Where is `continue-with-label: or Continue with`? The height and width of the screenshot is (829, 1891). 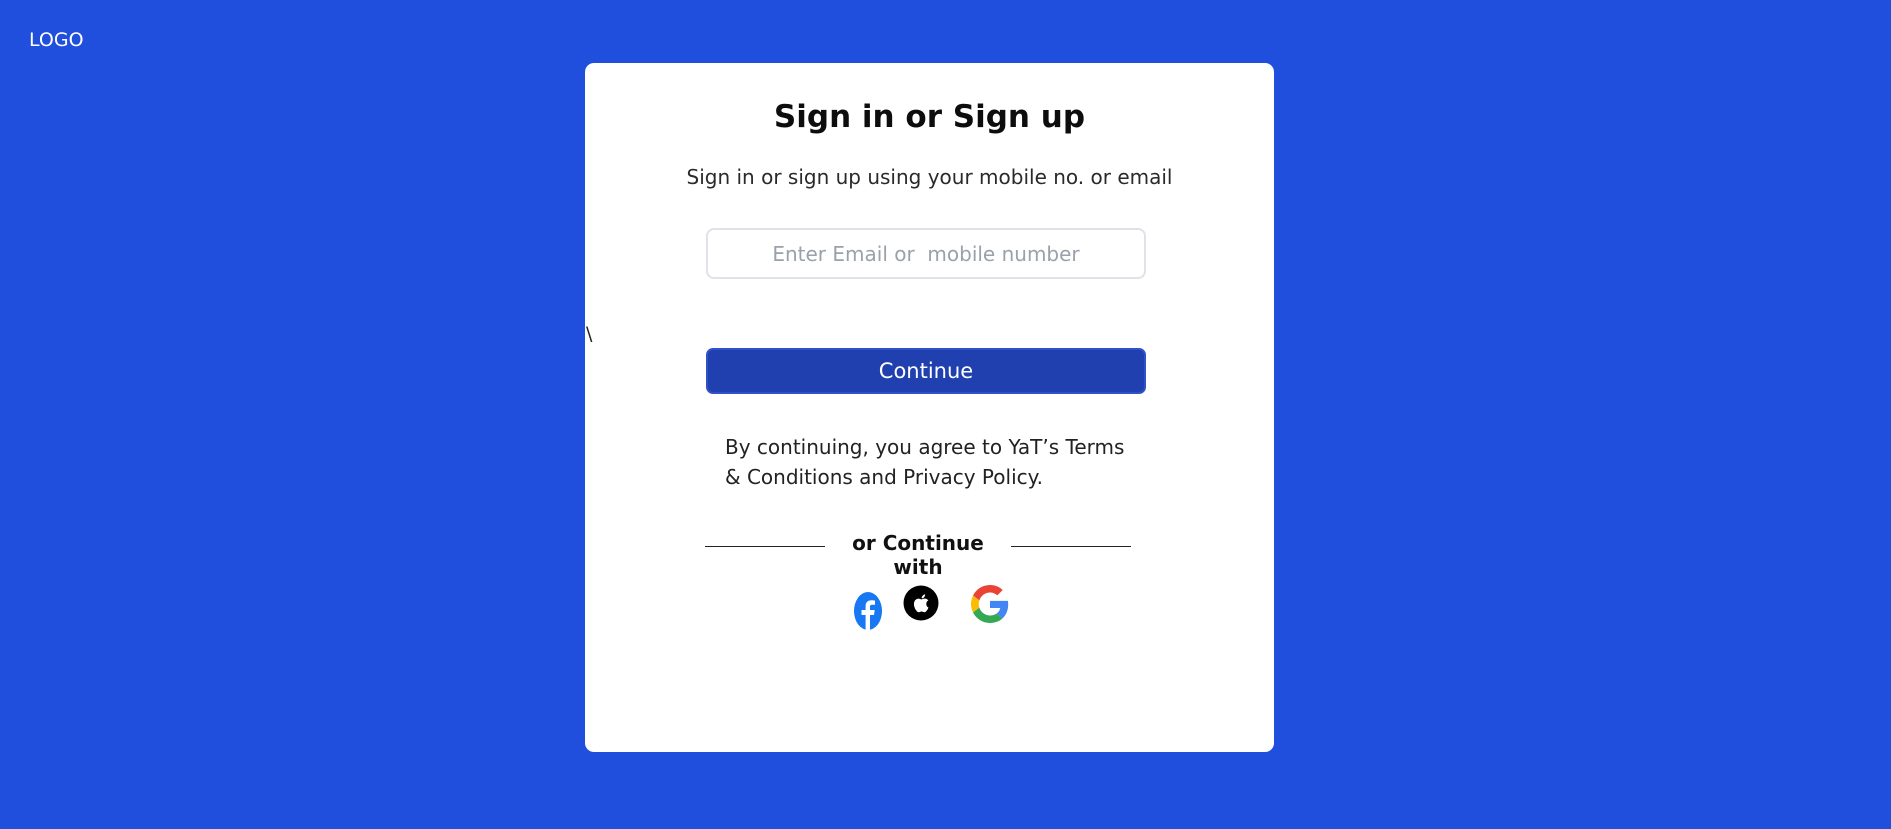
continue-with-label: or Continue with is located at coordinates (918, 555).